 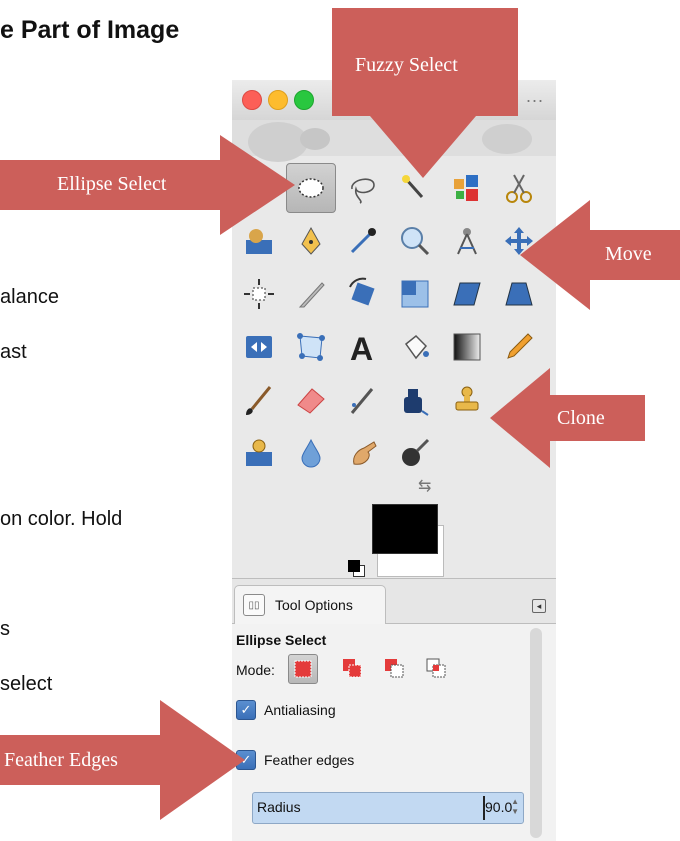 I want to click on tool-options-title: Ellipse Select, so click(x=281, y=640).